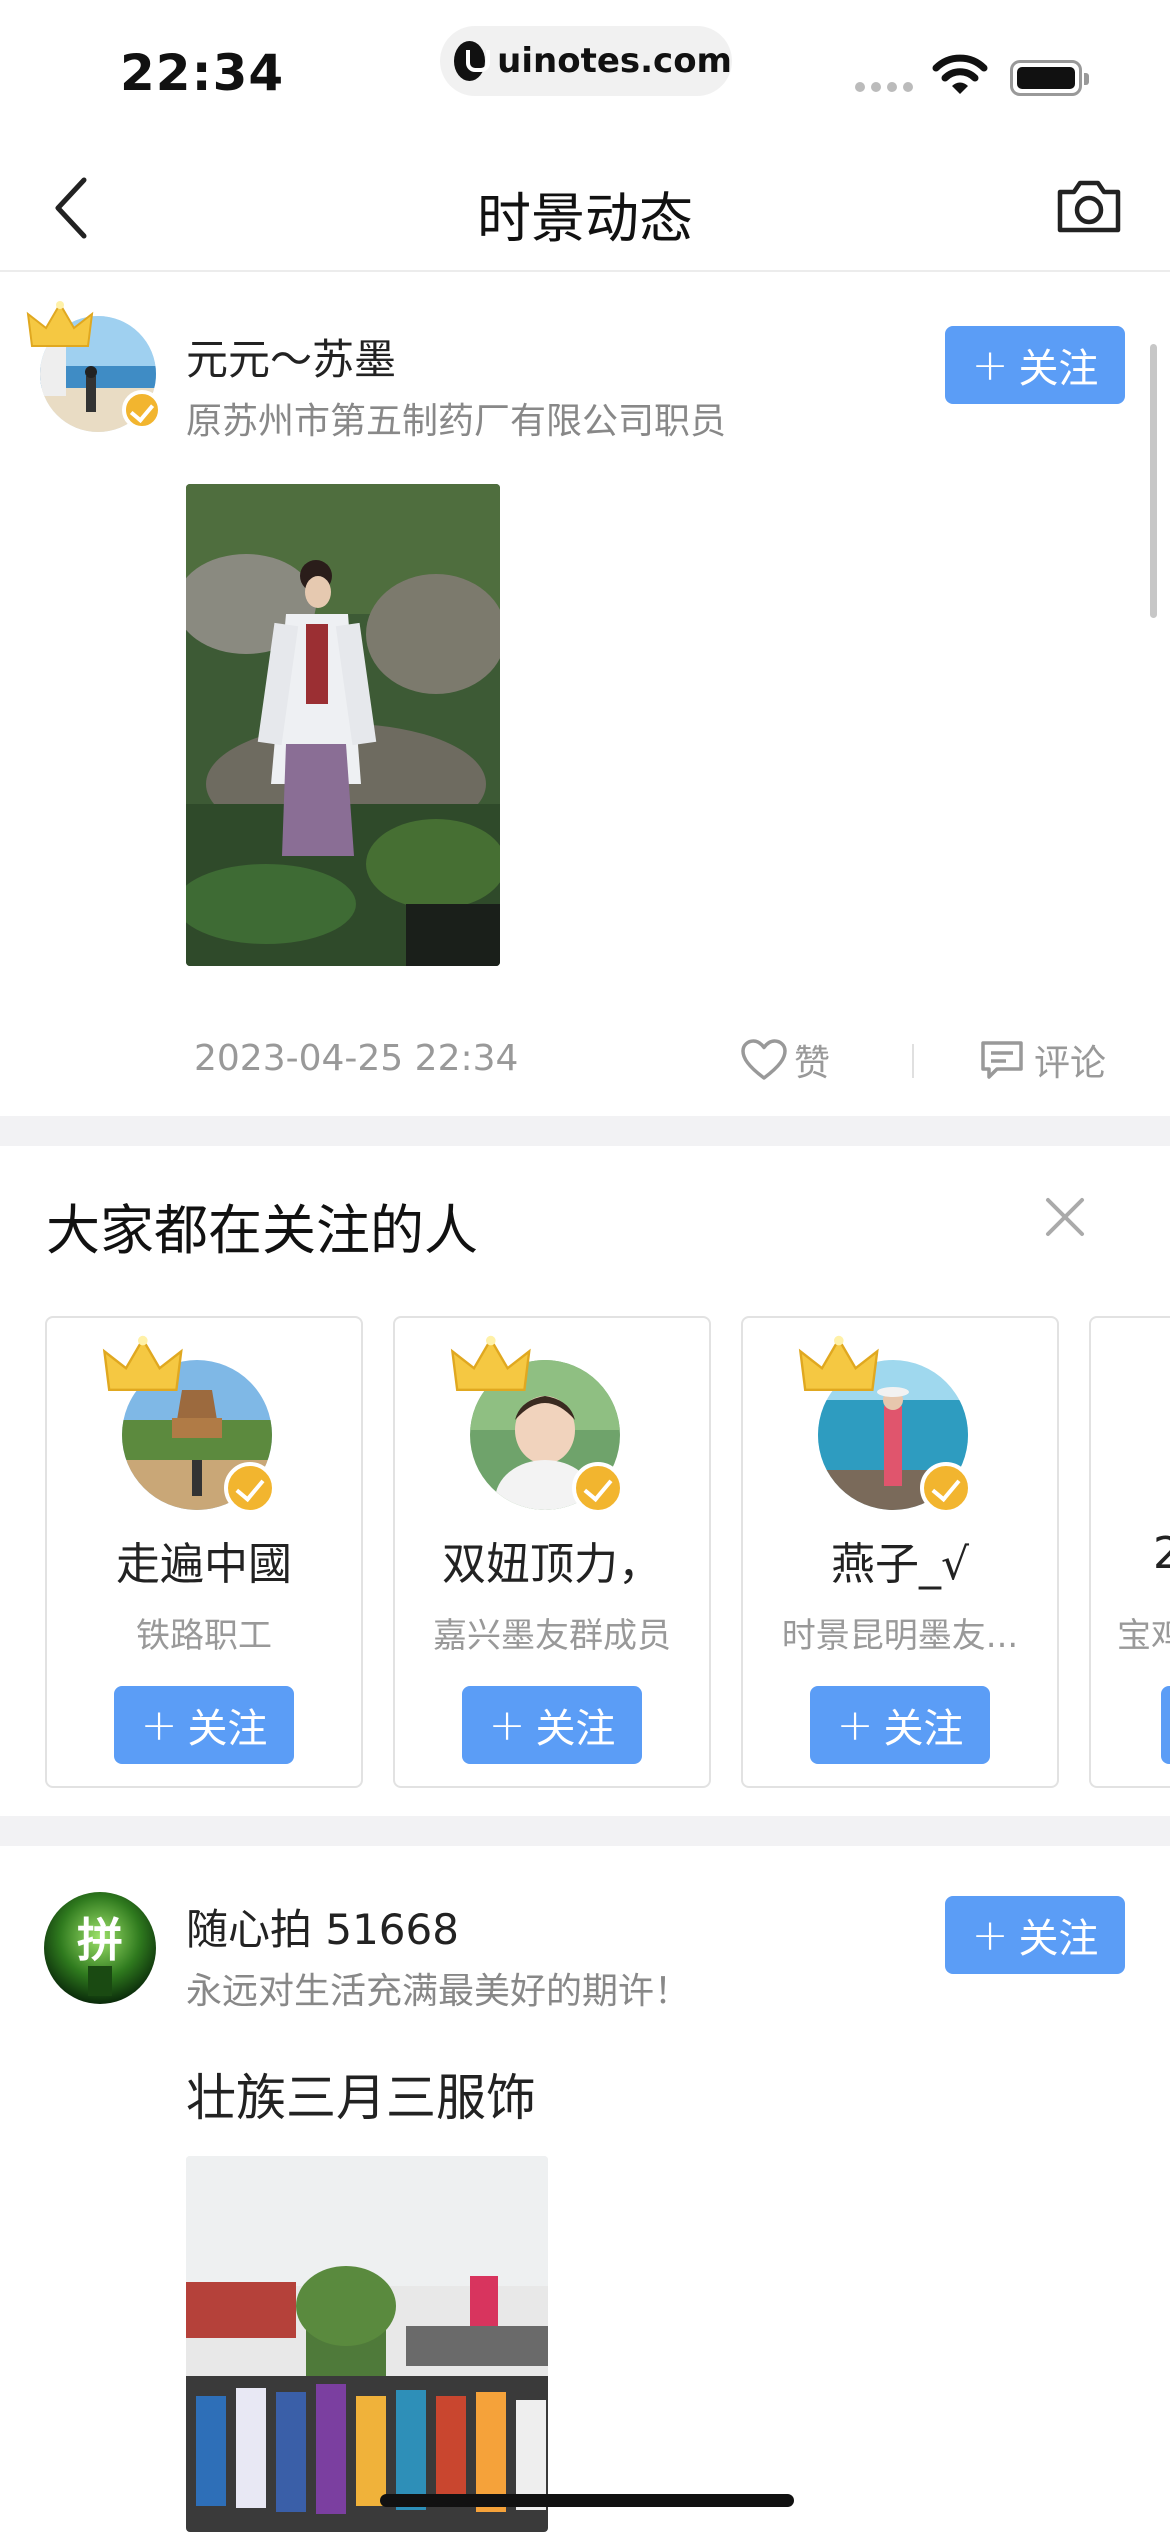  I want to click on recommend-name: 燕子_√, so click(900, 1564).